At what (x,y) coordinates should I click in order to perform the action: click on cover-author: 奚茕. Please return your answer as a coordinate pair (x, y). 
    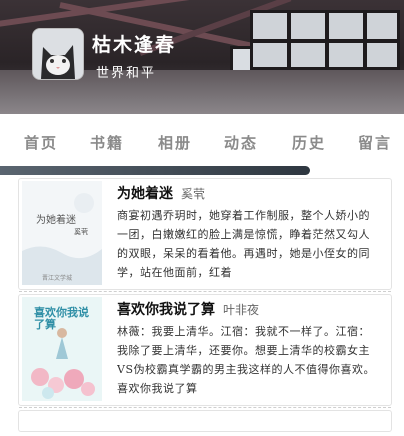
    Looking at the image, I should click on (81, 232).